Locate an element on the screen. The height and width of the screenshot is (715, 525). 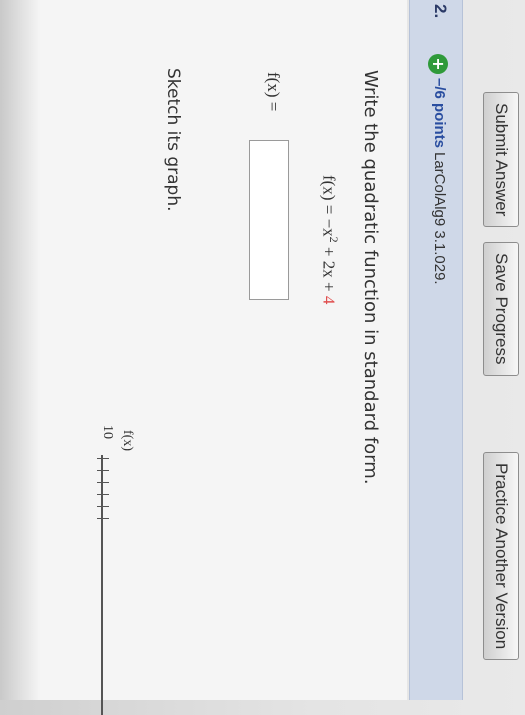
submit-answer-button: Submit Answer is located at coordinates (501, 160).